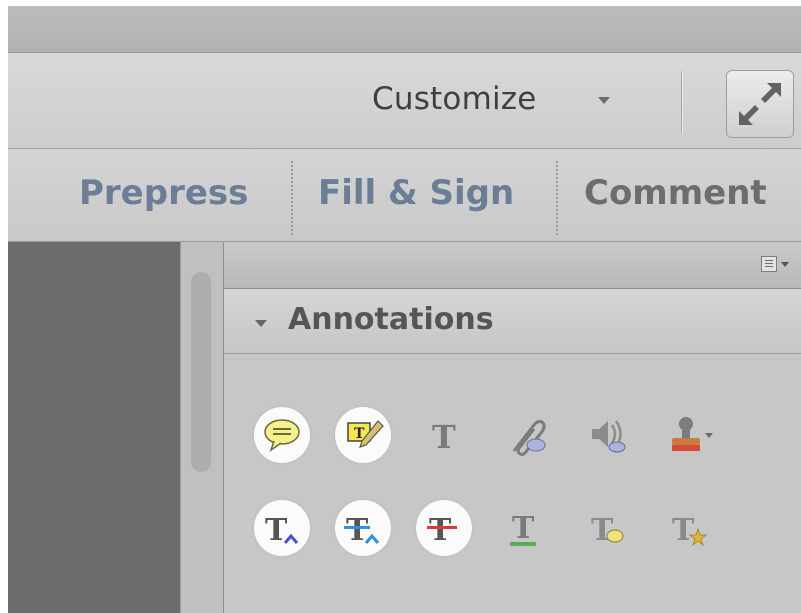 This screenshot has width=801, height=613. Describe the element at coordinates (675, 193) in the screenshot. I see `tab-comment: Comment` at that location.